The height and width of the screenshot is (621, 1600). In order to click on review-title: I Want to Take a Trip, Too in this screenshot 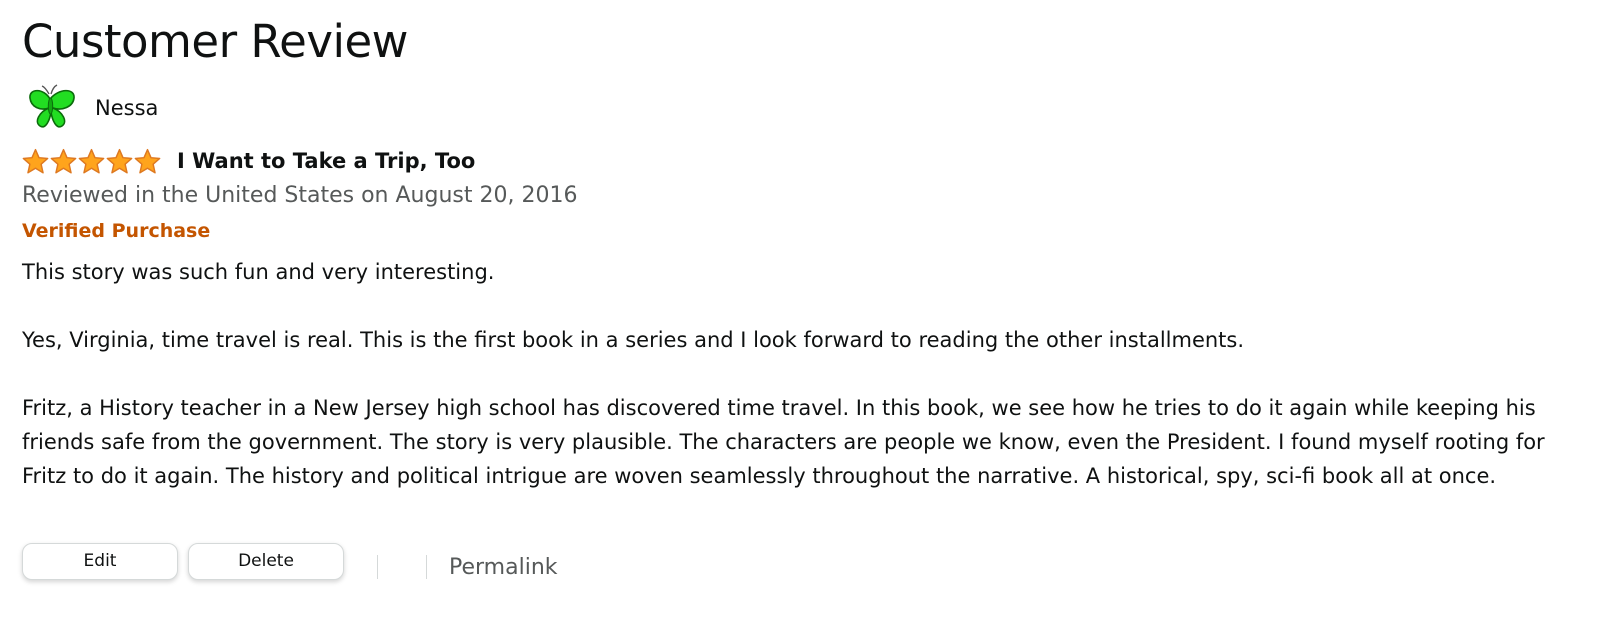, I will do `click(326, 161)`.